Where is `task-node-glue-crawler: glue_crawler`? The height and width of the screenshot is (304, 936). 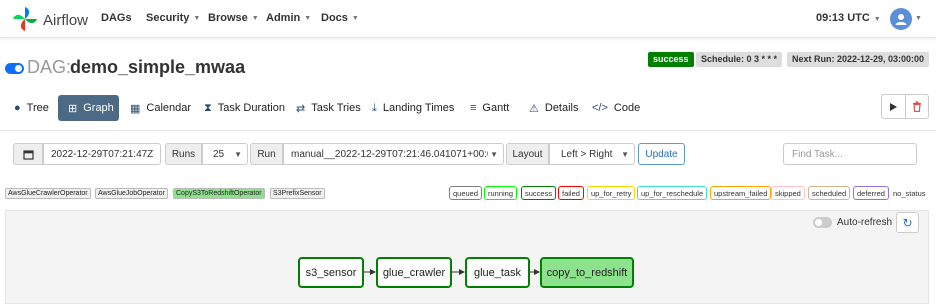
task-node-glue-crawler: glue_crawler is located at coordinates (414, 272).